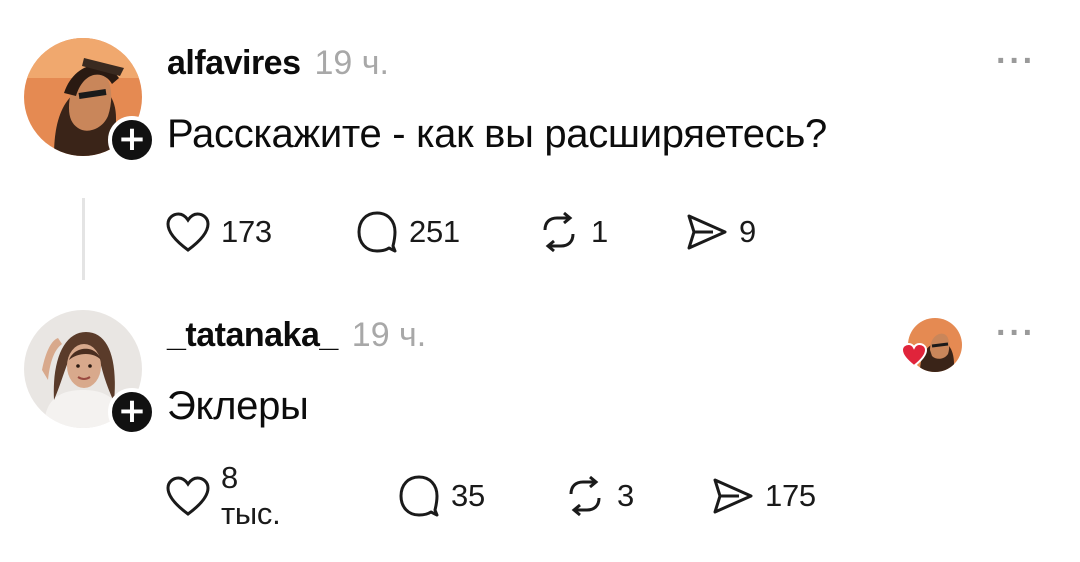 The image size is (1080, 562). I want to click on share-count: 9, so click(747, 231).